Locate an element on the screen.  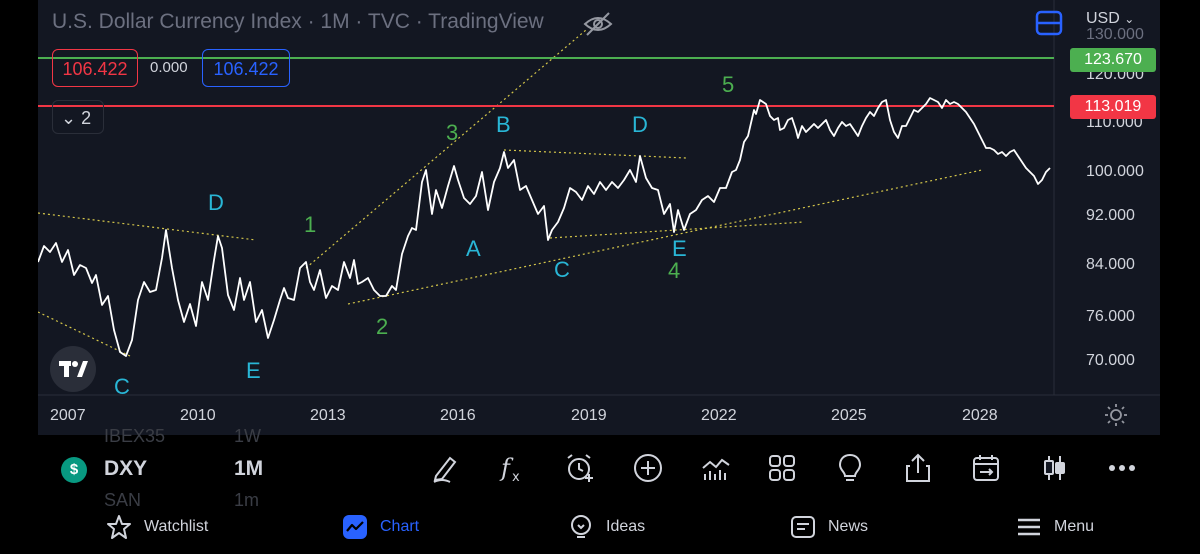
price-scale-label: 130.000 is located at coordinates (1115, 34).